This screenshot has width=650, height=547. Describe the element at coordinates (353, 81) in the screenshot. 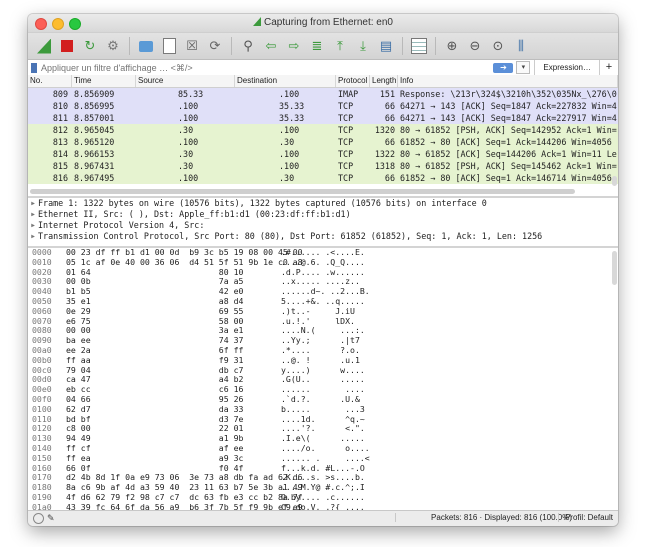

I see `column-header-protocol: Protocol` at that location.